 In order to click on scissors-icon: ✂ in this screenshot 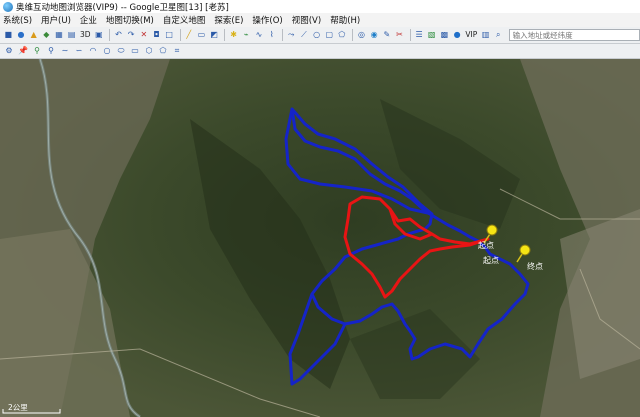, I will do `click(399, 35)`.